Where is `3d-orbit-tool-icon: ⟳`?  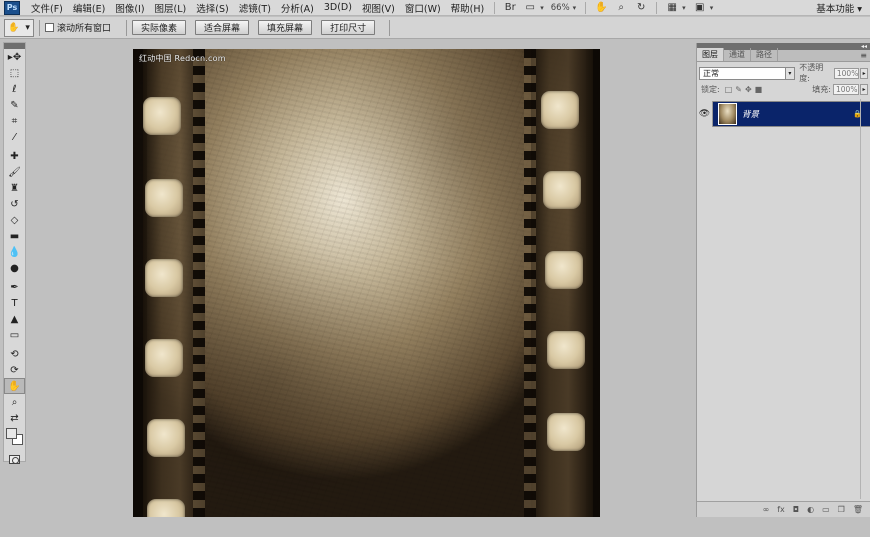
3d-orbit-tool-icon: ⟳ is located at coordinates (14, 370).